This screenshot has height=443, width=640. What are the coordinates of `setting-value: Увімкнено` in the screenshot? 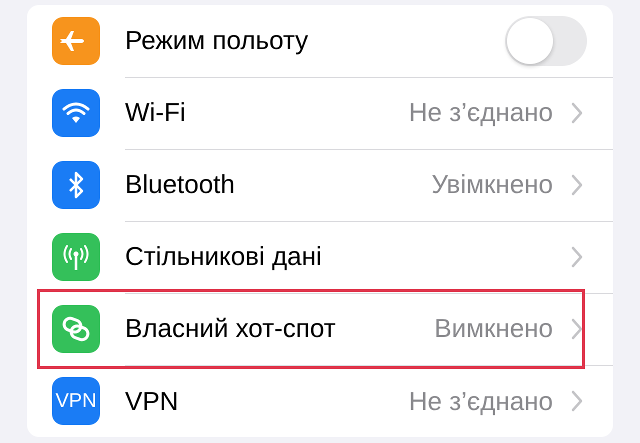 It's located at (492, 184).